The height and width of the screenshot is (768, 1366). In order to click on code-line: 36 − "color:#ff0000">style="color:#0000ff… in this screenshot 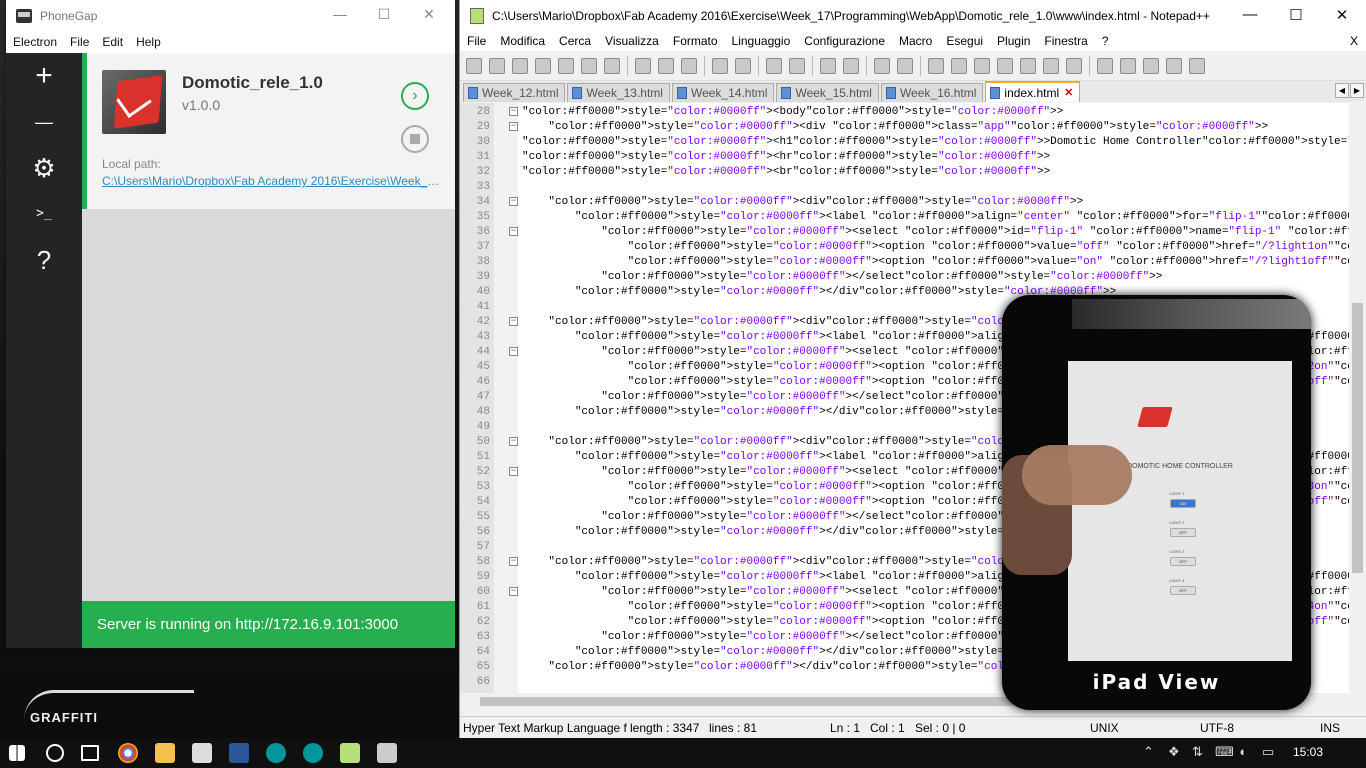, I will do `click(913, 232)`.